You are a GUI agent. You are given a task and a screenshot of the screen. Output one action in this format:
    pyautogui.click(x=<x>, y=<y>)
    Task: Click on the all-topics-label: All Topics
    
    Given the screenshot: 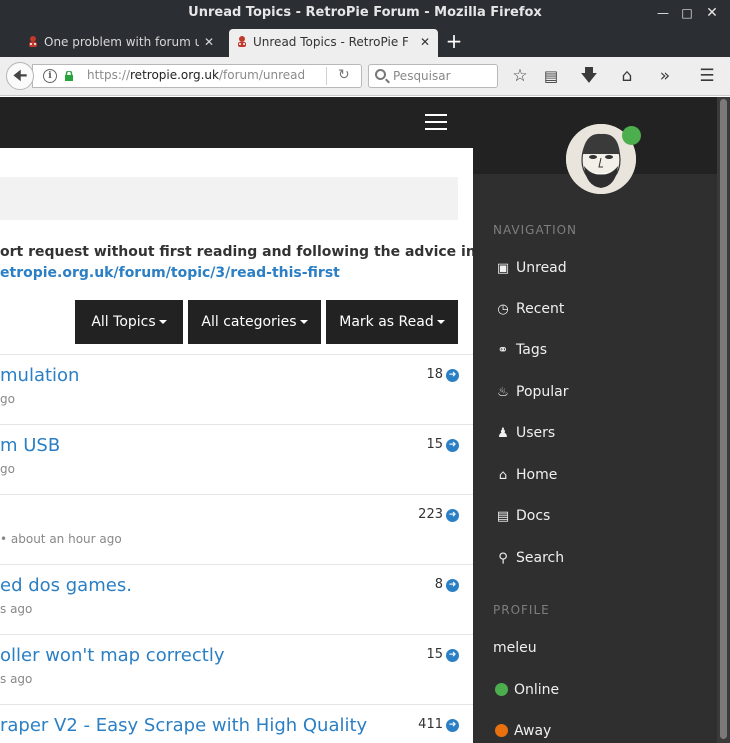 What is the action you would take?
    pyautogui.click(x=123, y=322)
    